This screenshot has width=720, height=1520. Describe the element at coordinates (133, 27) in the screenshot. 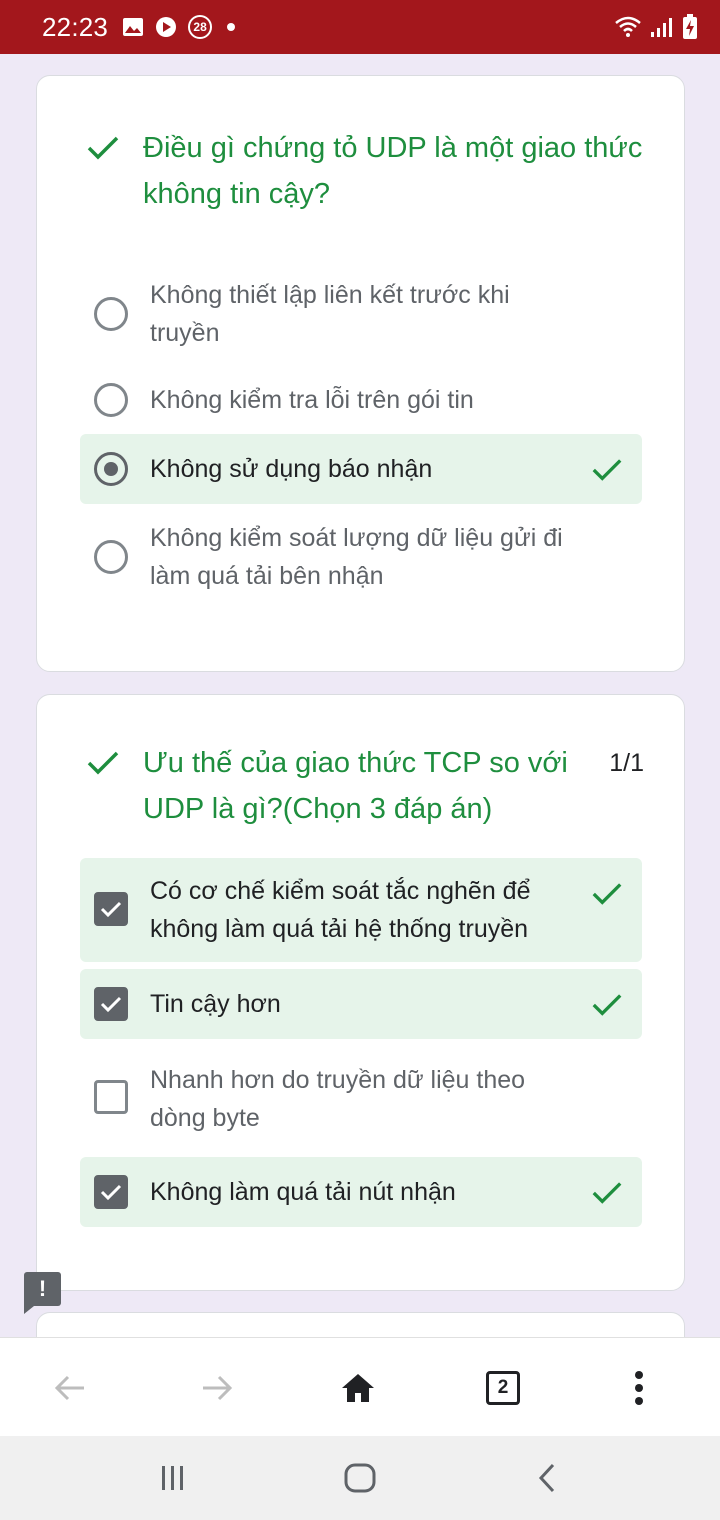

I see `gallery-icon` at that location.